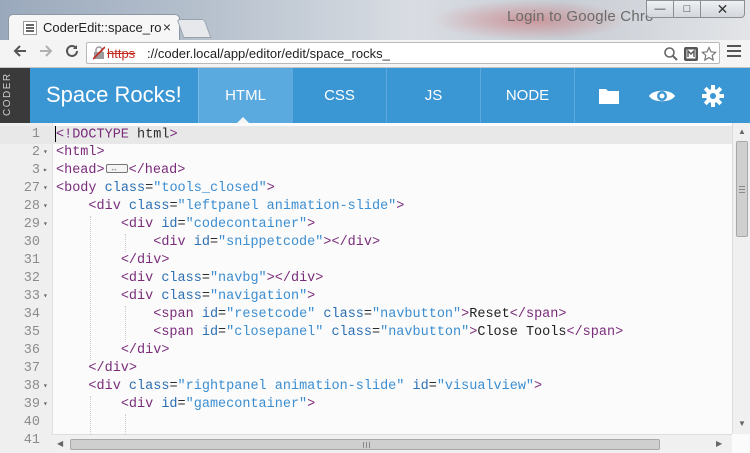 Image resolution: width=750 pixels, height=453 pixels. I want to click on code-line: 33 ▾ <div class="navigation">, so click(366, 297).